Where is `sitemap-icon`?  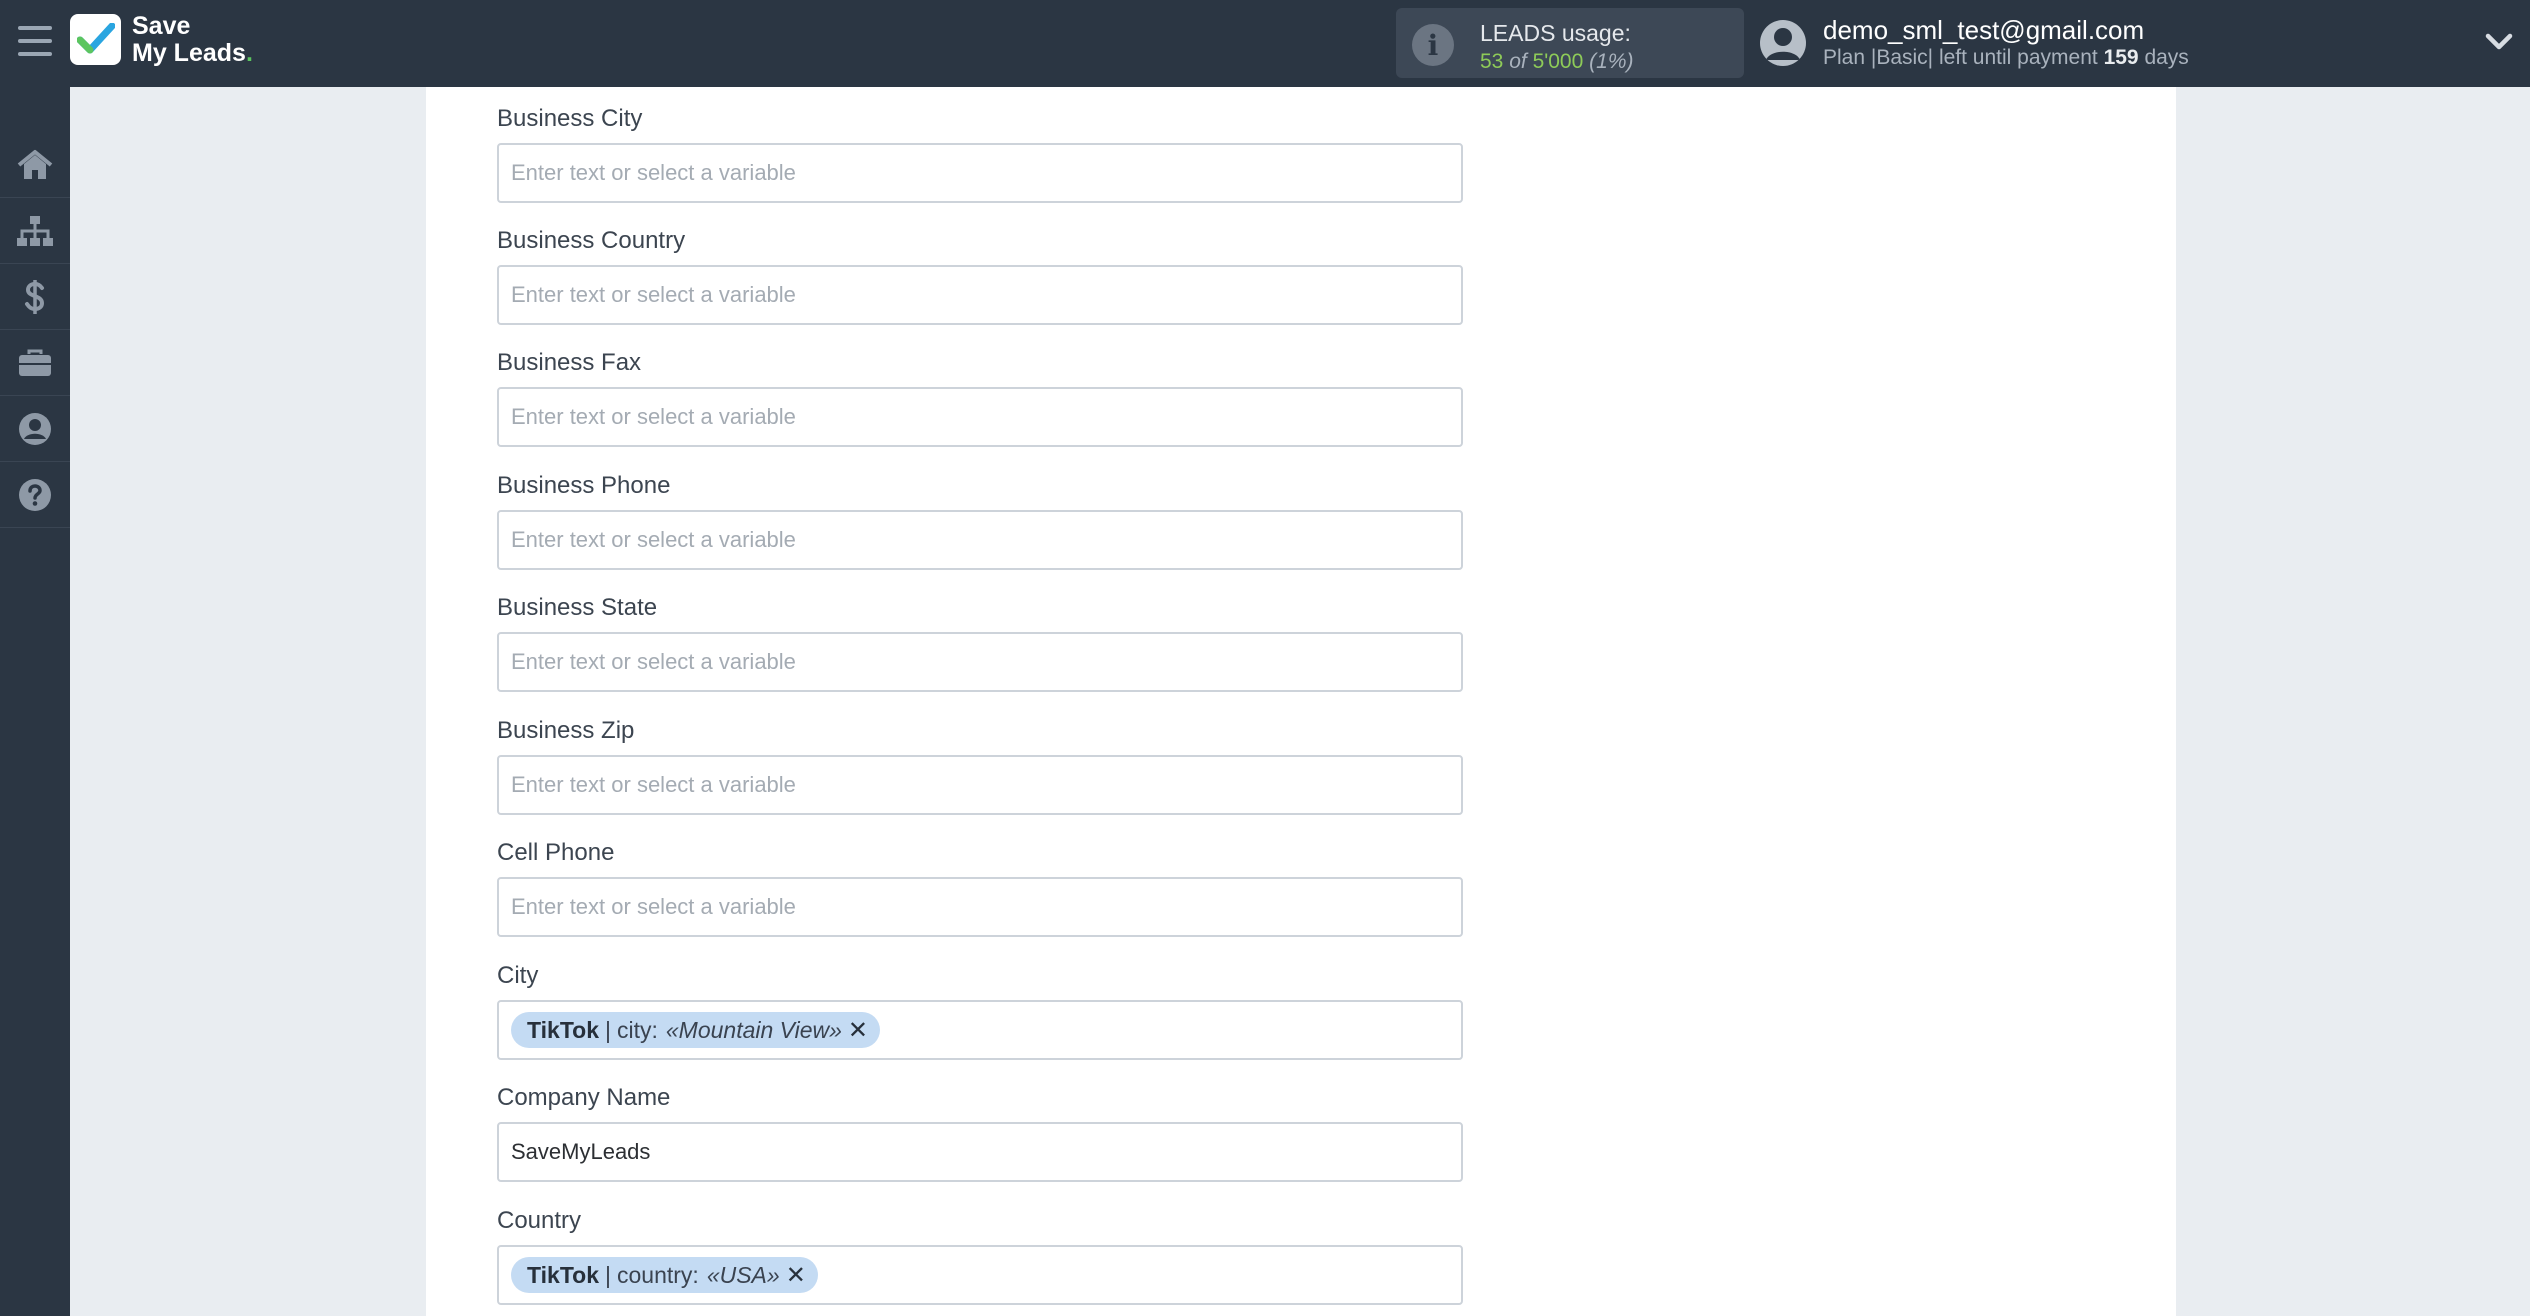 sitemap-icon is located at coordinates (35, 230).